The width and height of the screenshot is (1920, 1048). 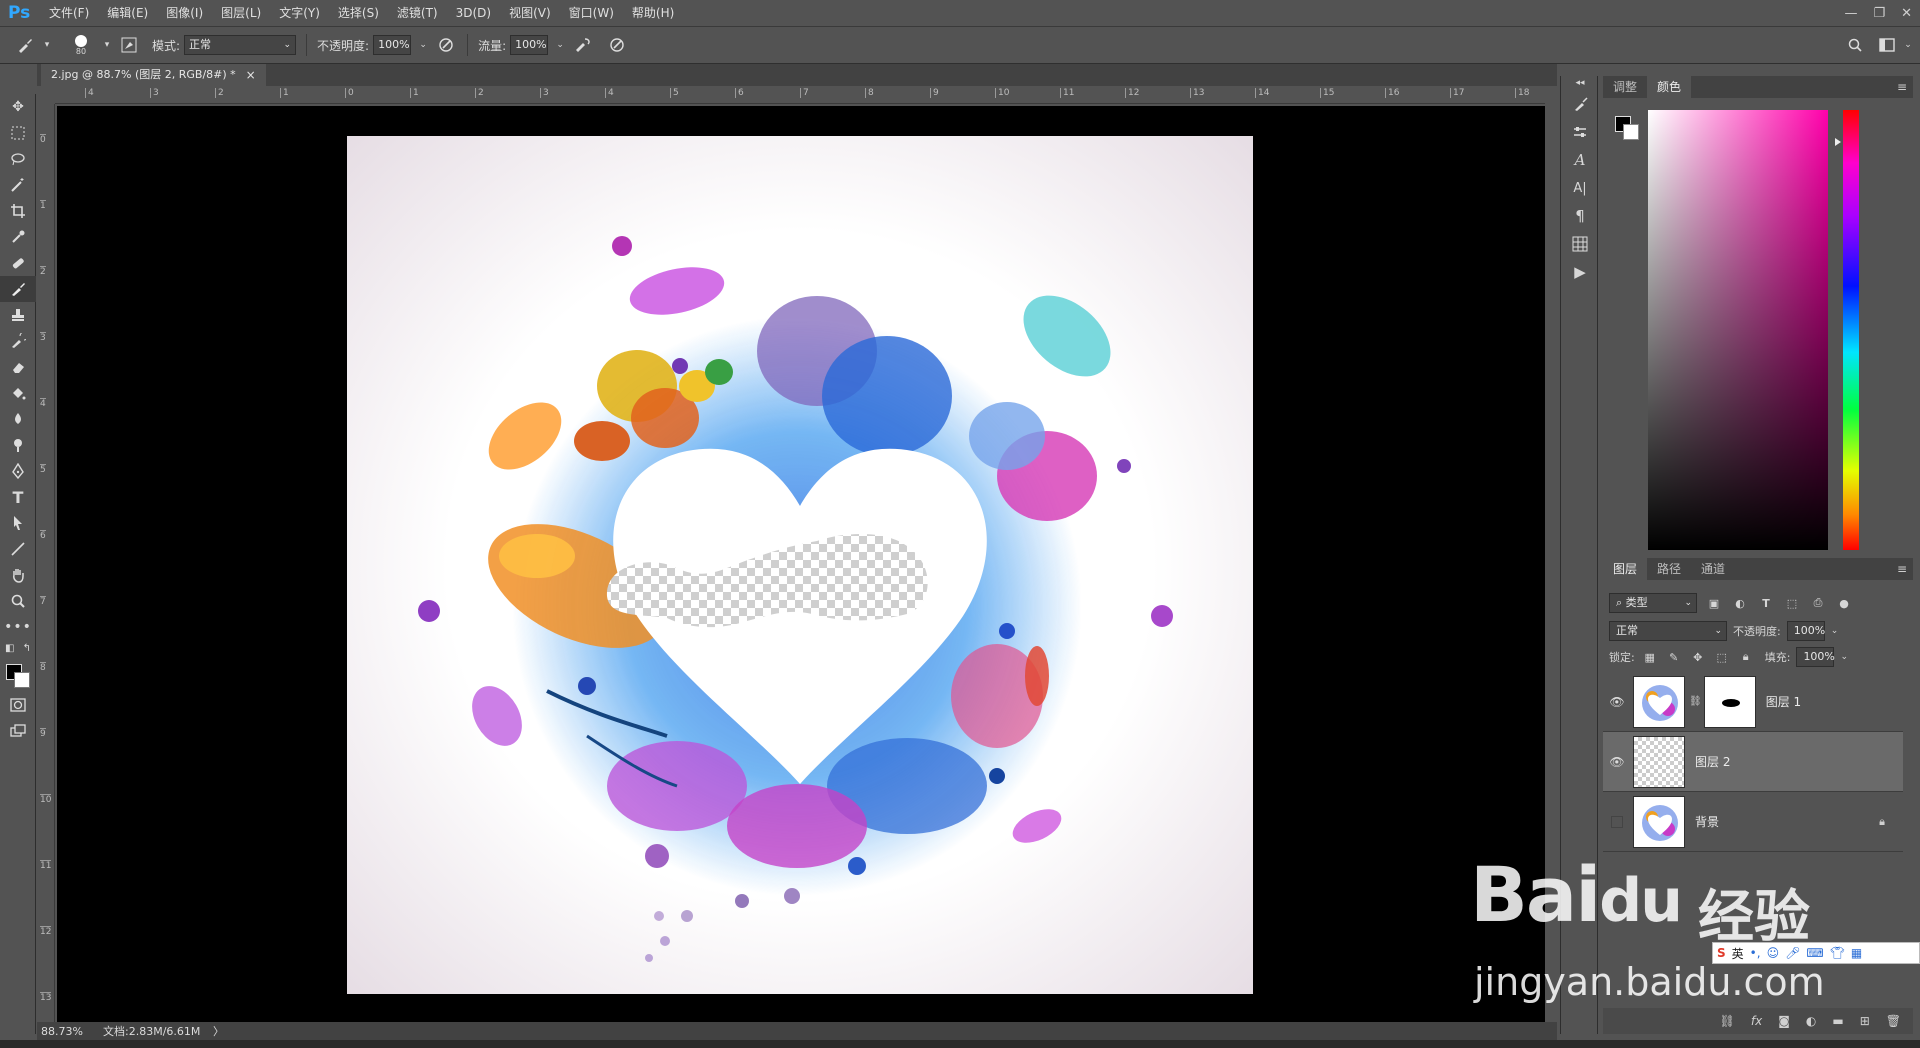 I want to click on toolbox-icon: ▦, so click(x=1856, y=953).